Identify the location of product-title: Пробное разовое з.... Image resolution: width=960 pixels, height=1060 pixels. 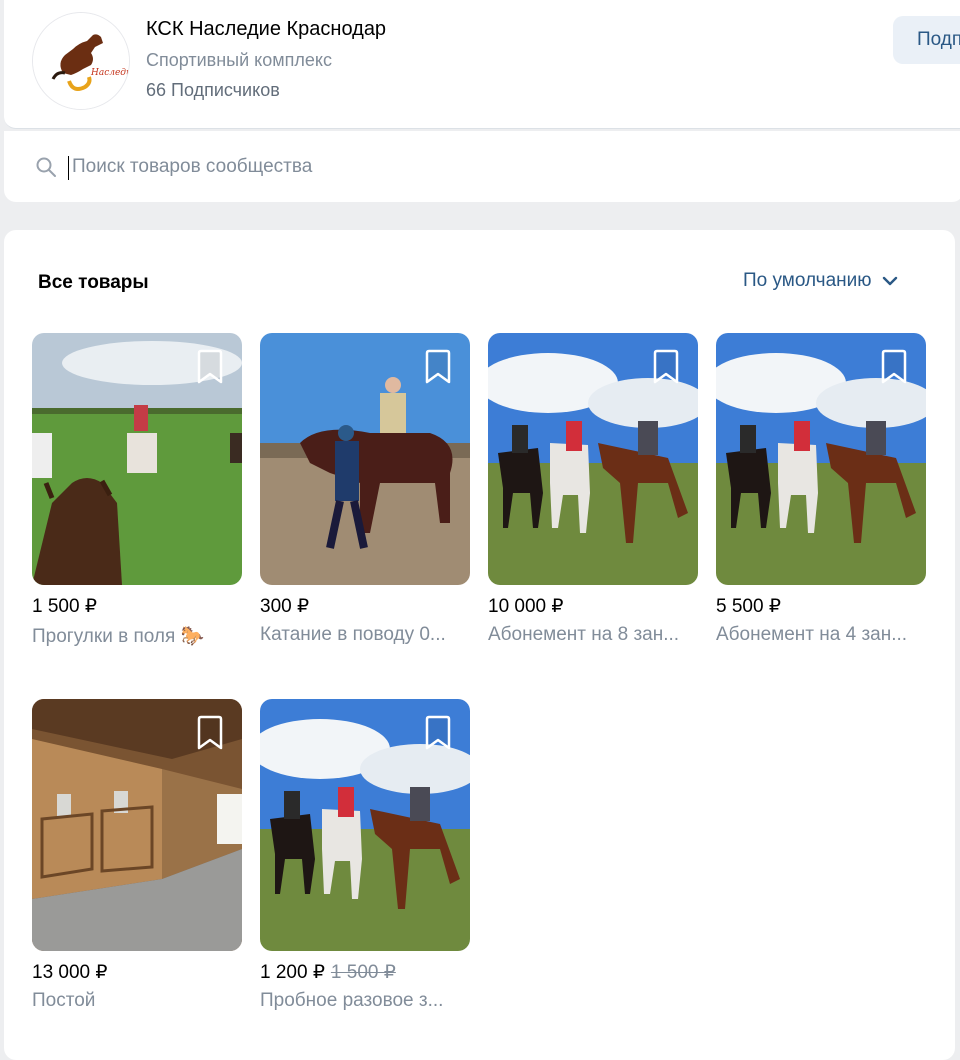
(365, 1001).